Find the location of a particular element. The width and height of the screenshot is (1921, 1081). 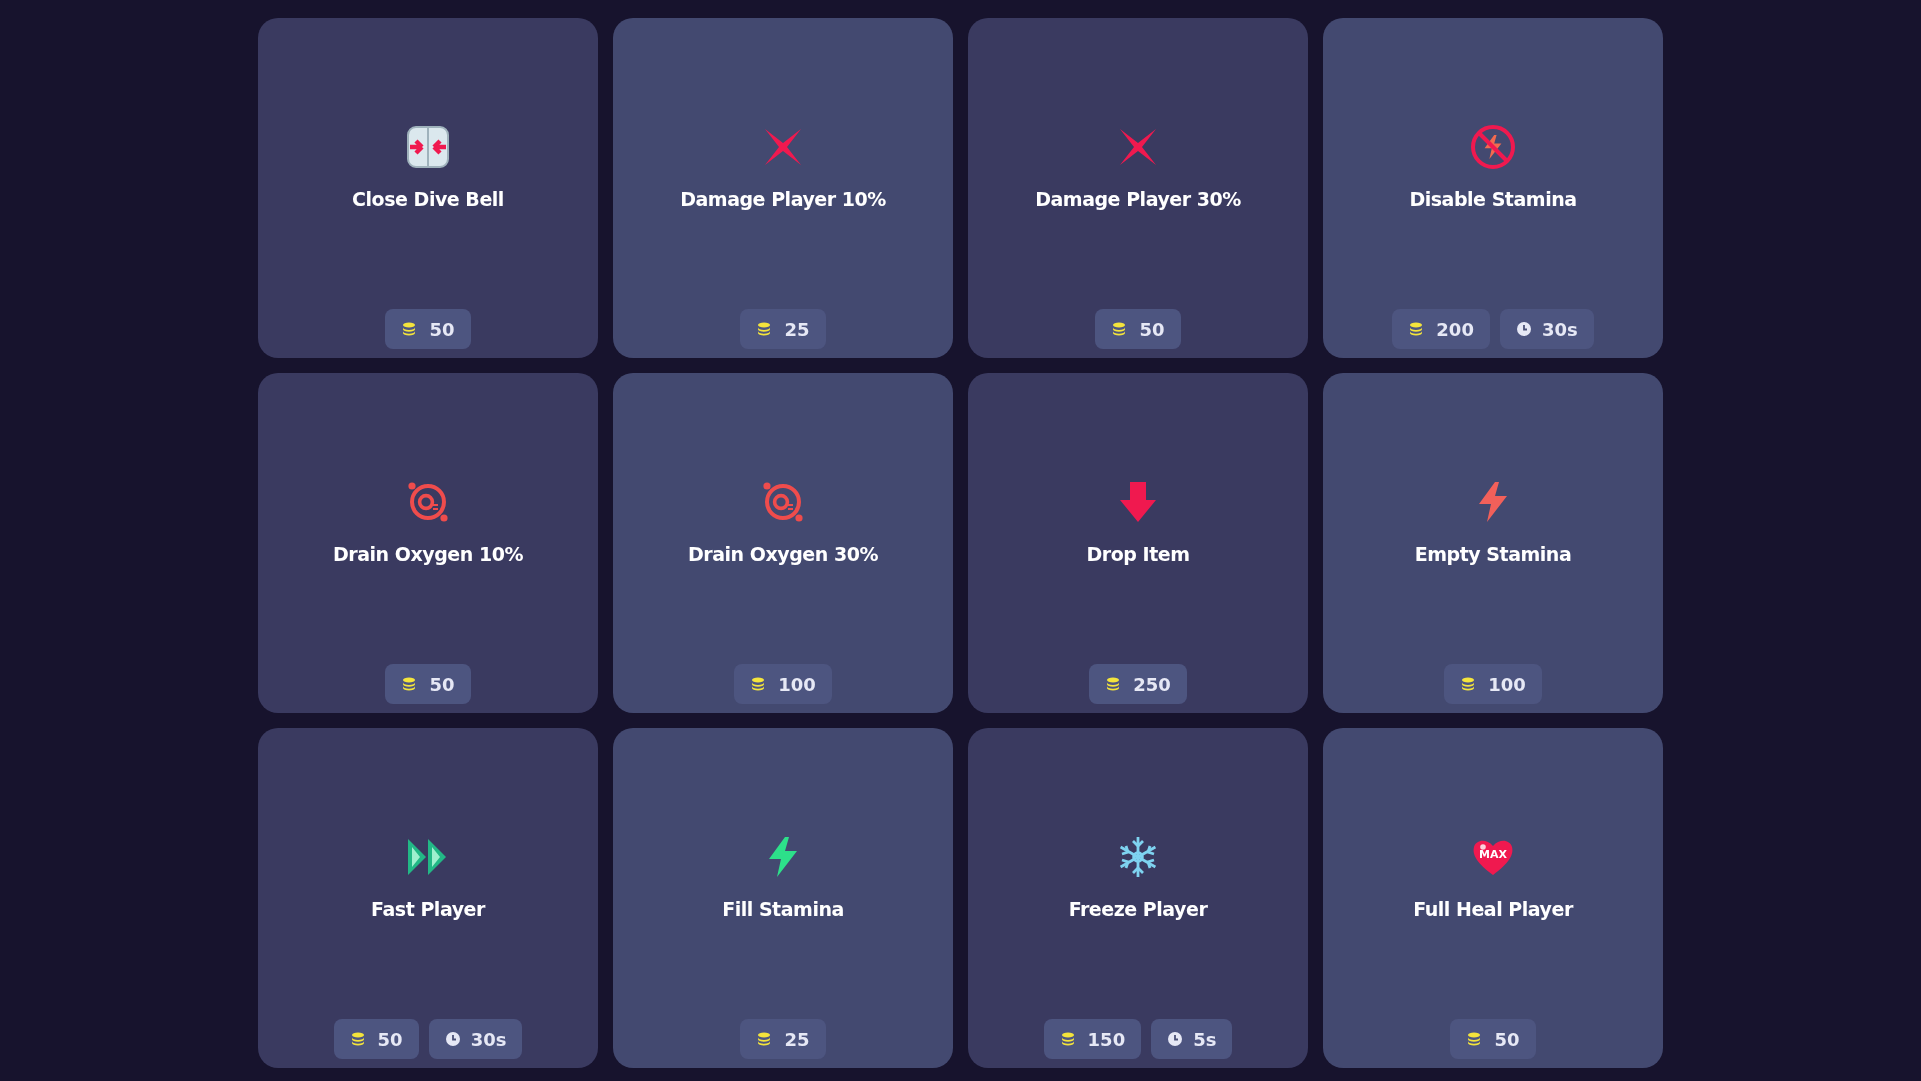

effect-card: Damage Player 30% 50 is located at coordinates (1138, 188).